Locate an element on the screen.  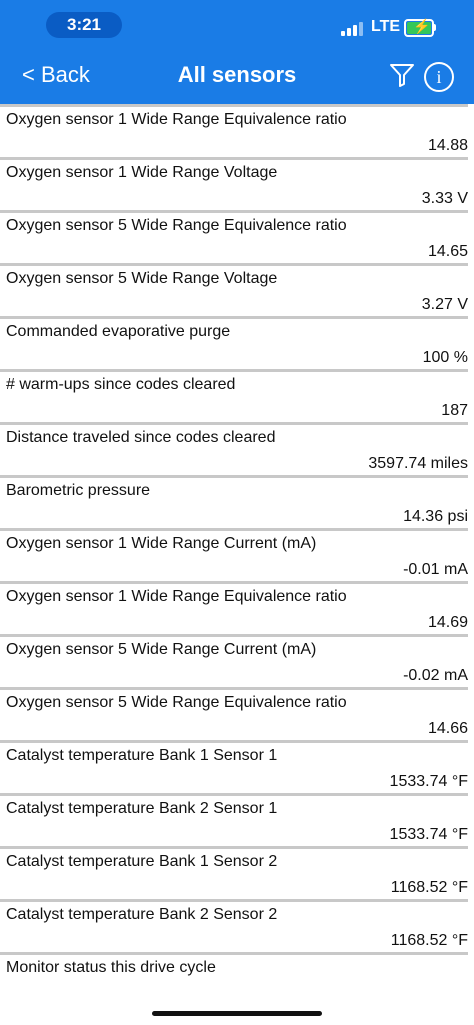
navigation-bar: 3:21 LTE ⚡ < Back All sensors i is located at coordinates (237, 52).